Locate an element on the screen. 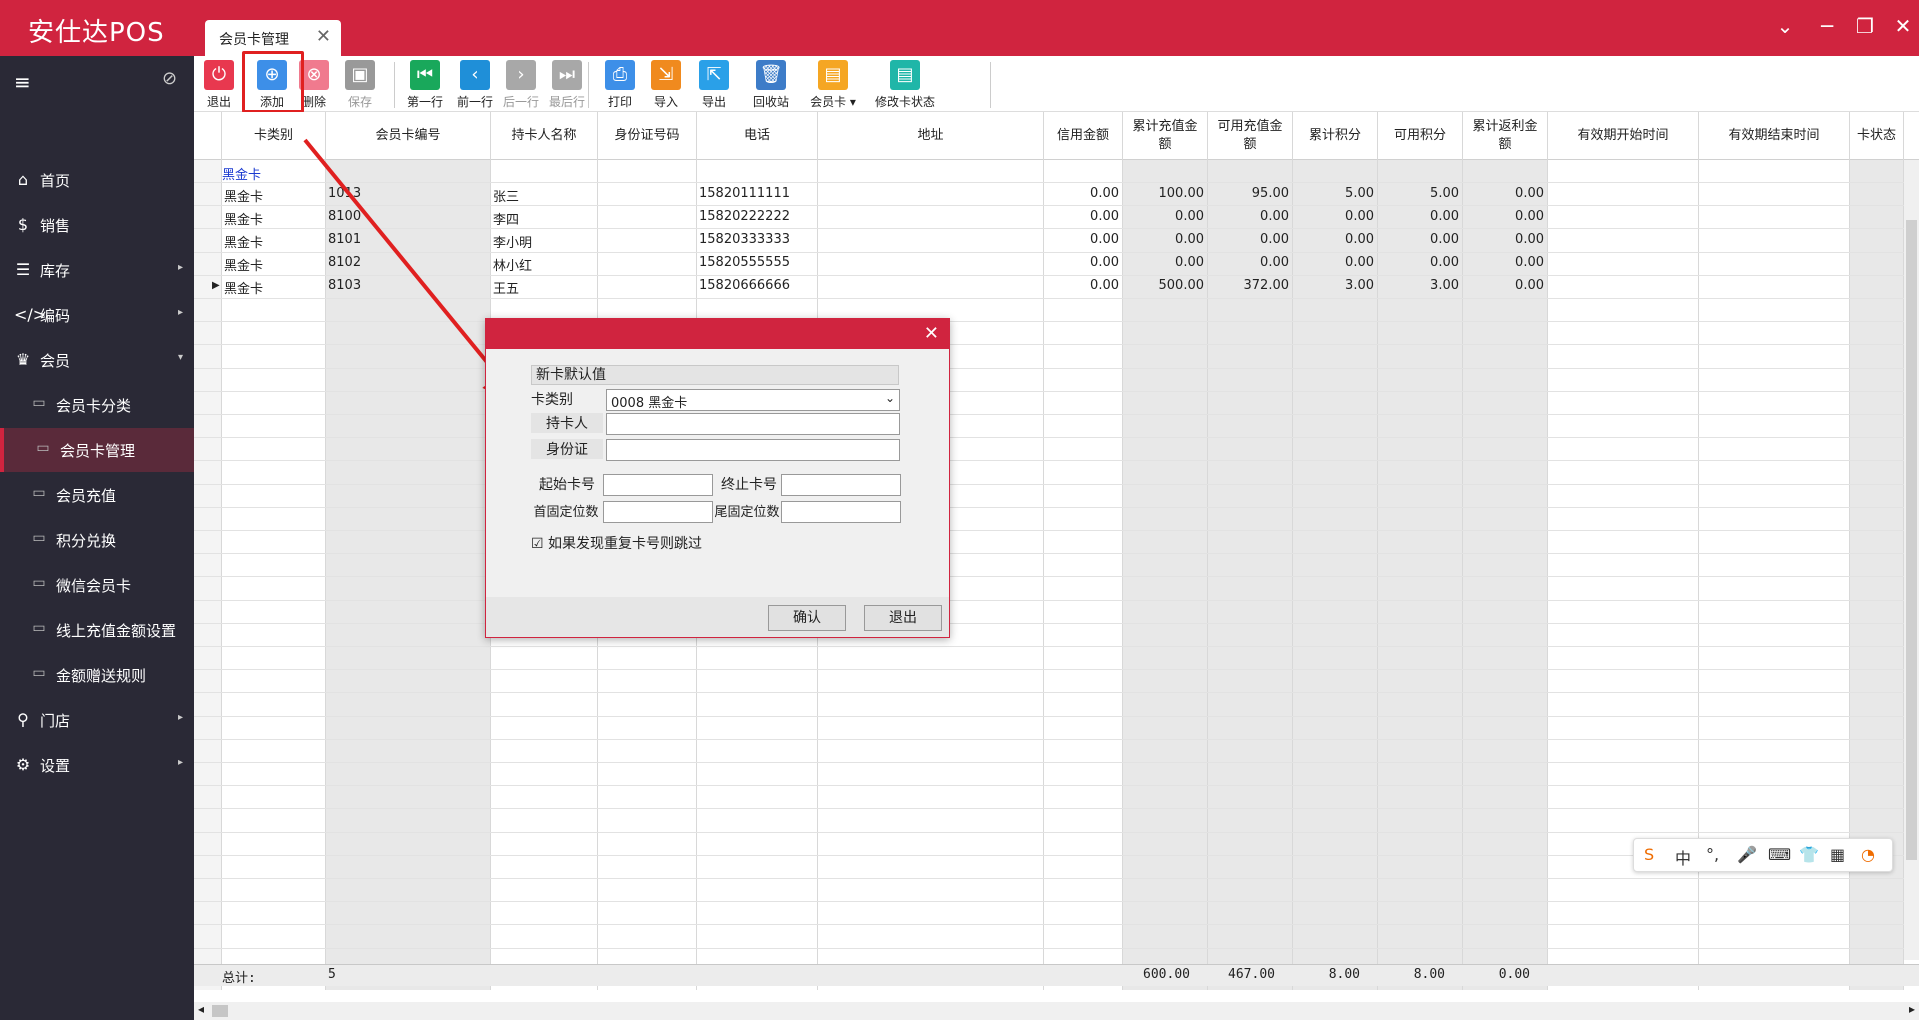 The width and height of the screenshot is (1919, 1020). id-input is located at coordinates (753, 450).